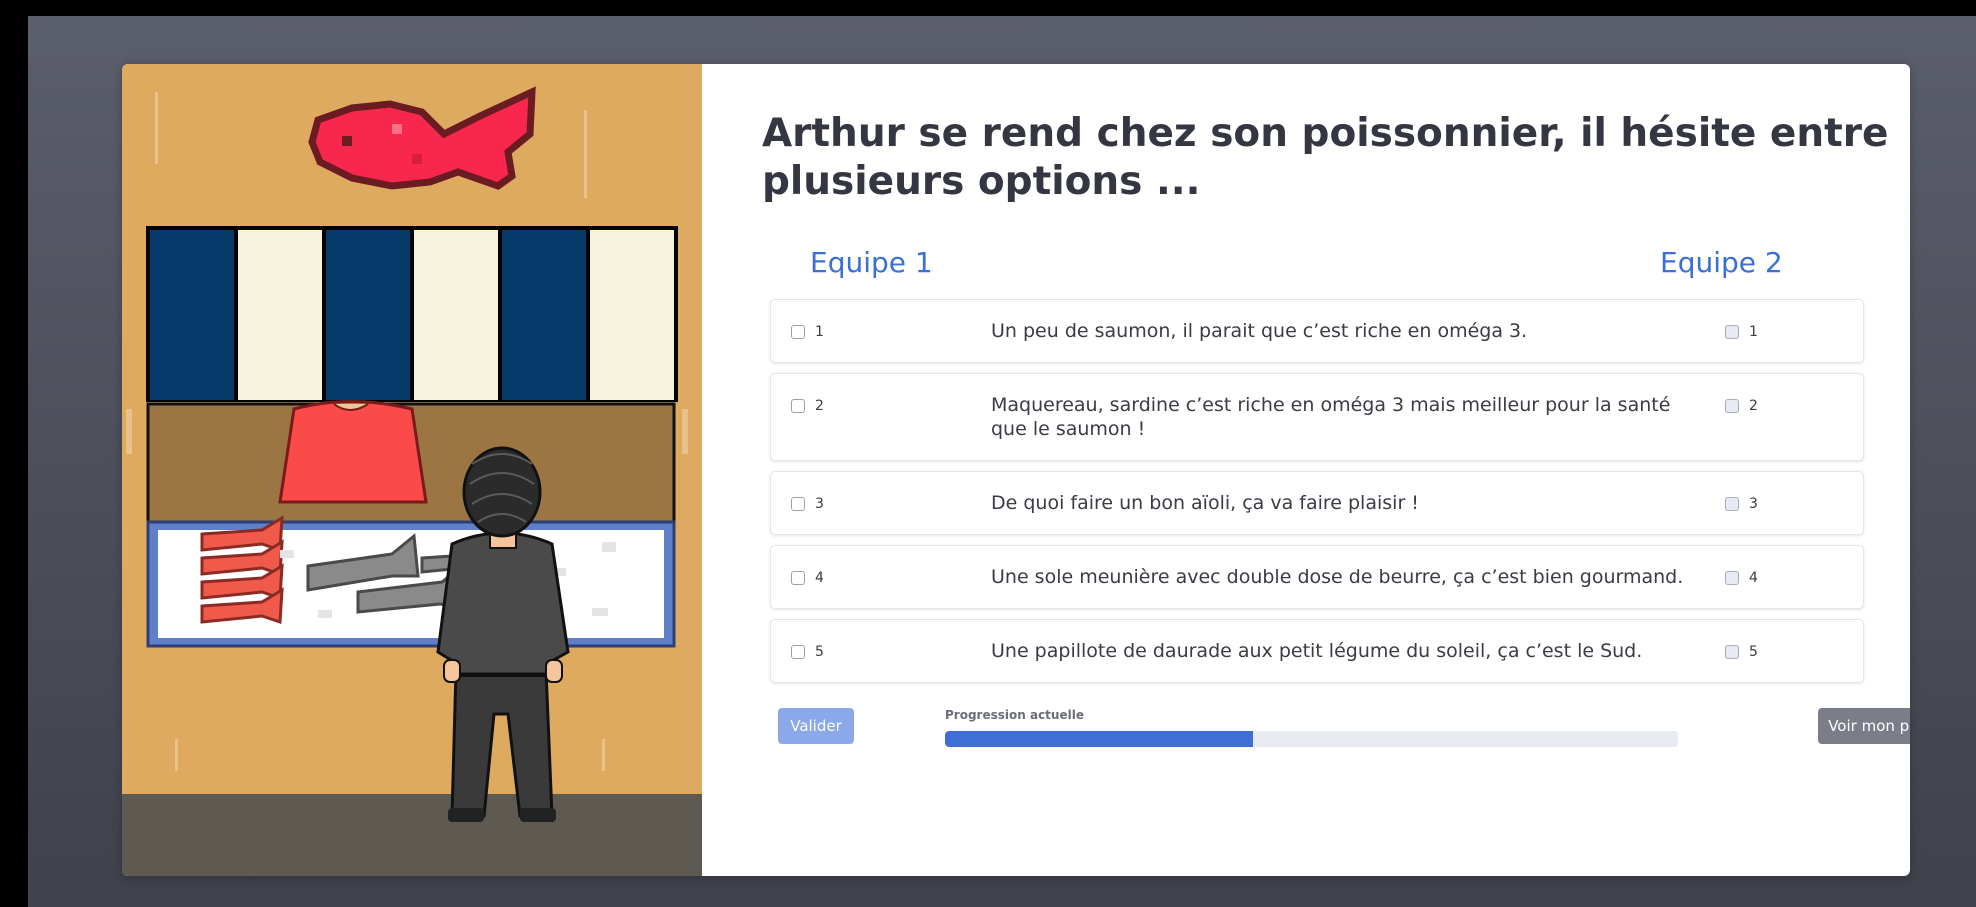 This screenshot has height=907, width=1976. I want to click on team-2-choice: 1, so click(1728, 332).